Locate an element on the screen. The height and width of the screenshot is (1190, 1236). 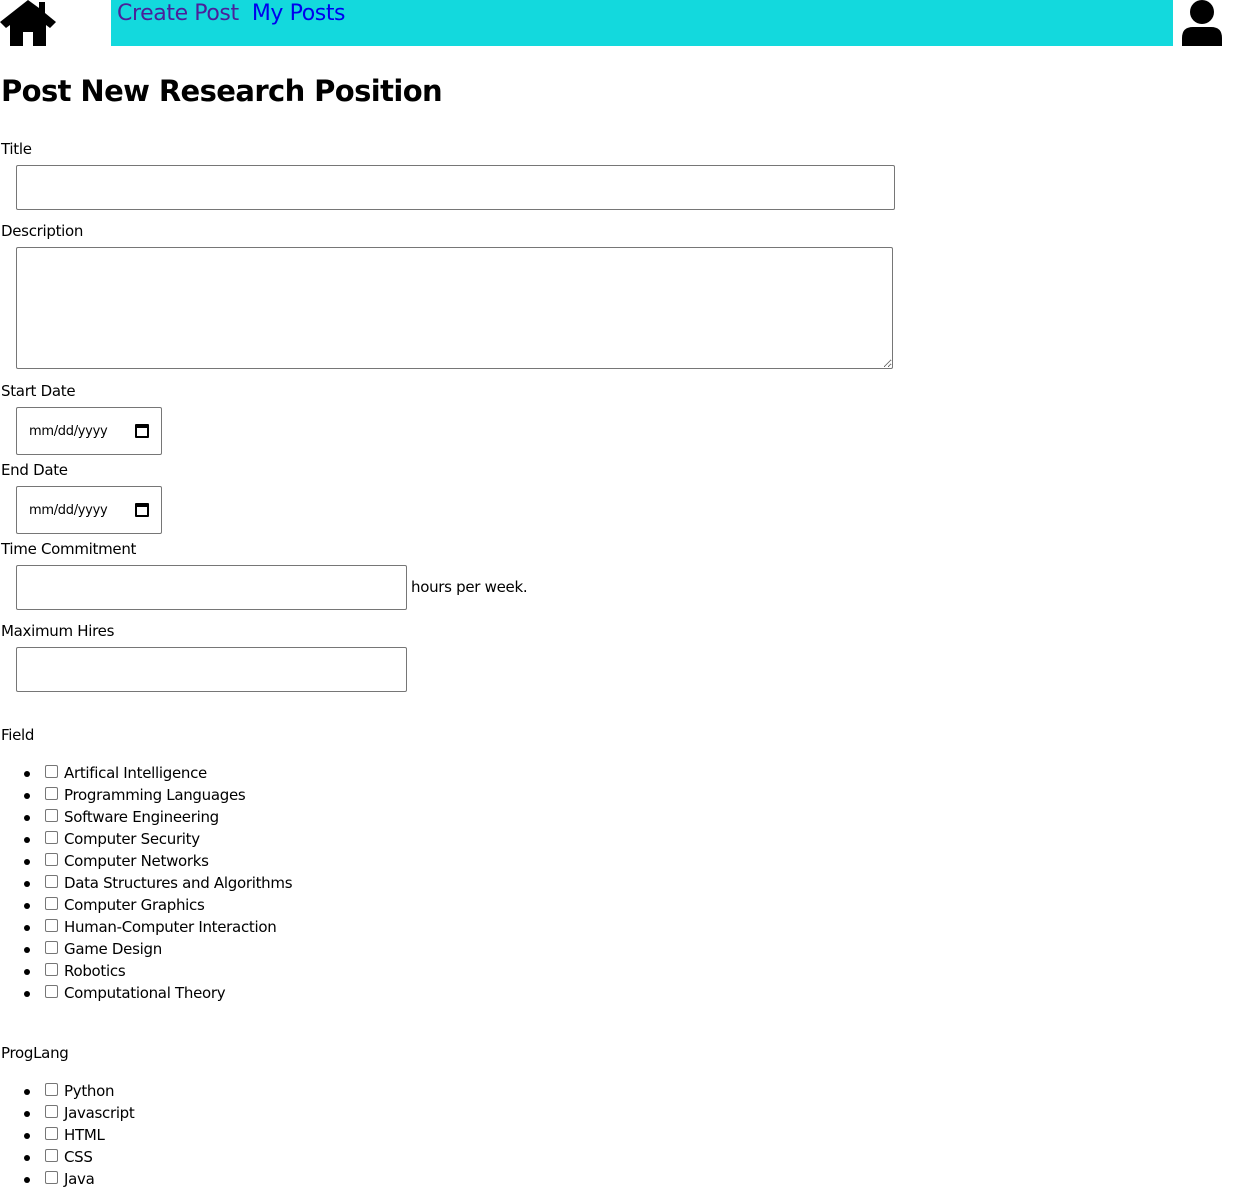
max-hires-label: Maximum Hires is located at coordinates (58, 631).